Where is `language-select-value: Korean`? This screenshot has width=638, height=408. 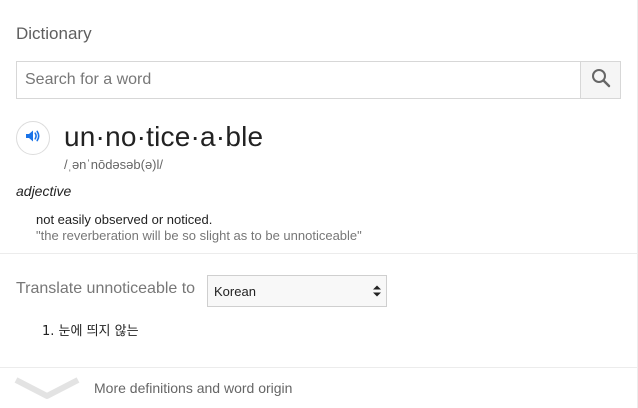
language-select-value: Korean is located at coordinates (235, 291).